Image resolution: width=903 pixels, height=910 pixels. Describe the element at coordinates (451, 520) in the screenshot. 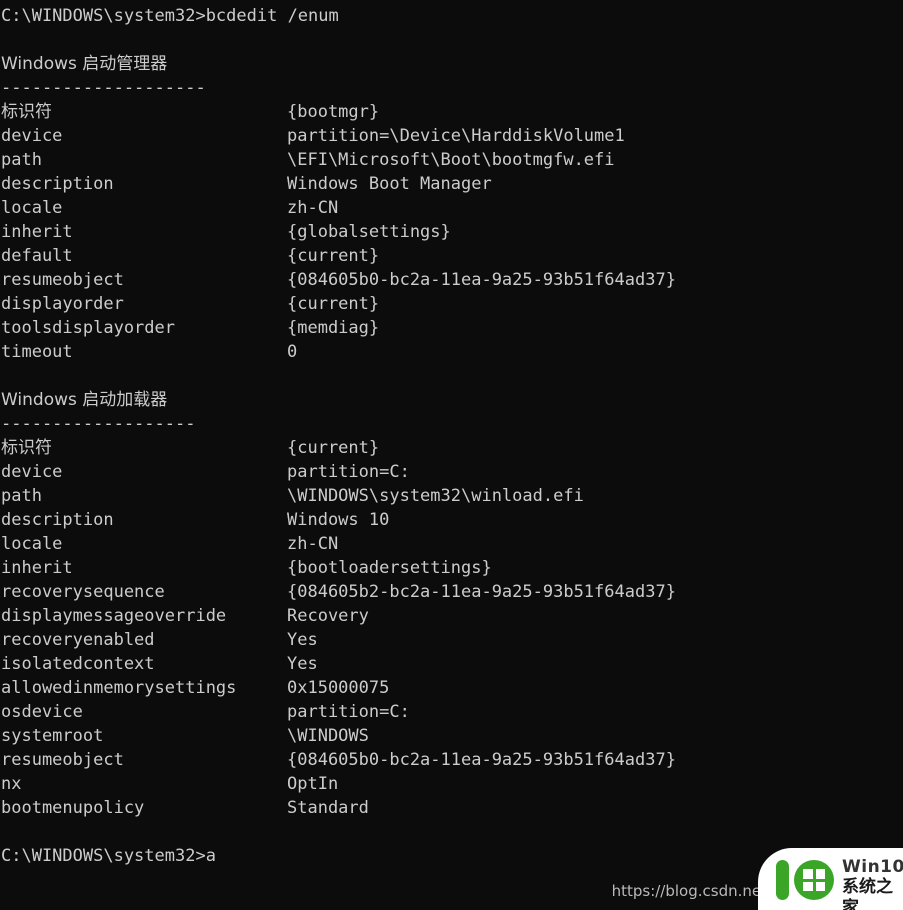

I see `table-row: description Windows 10` at that location.